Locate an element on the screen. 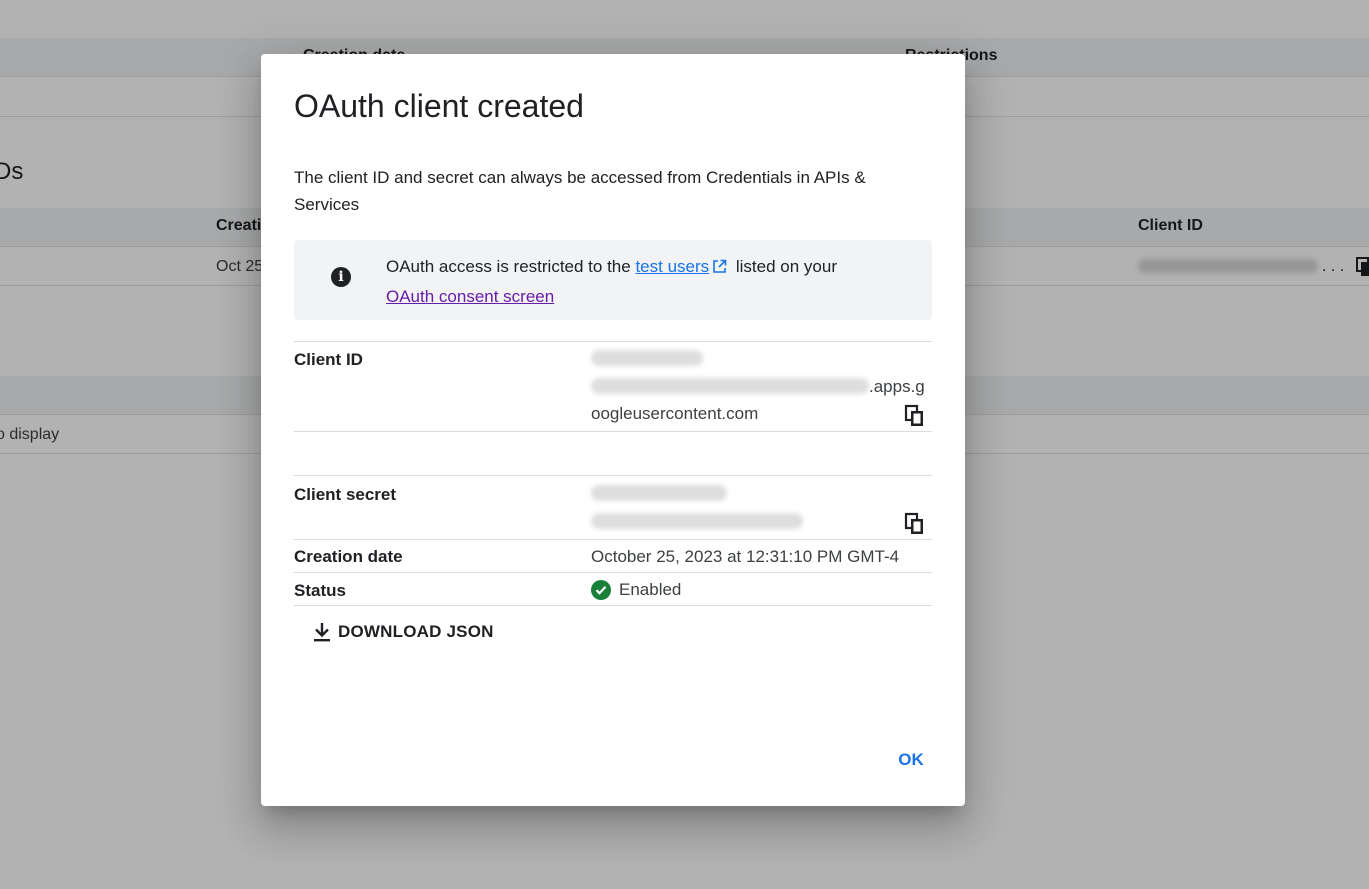 This screenshot has height=889, width=1369. dialog-title: OAuth client created is located at coordinates (439, 106).